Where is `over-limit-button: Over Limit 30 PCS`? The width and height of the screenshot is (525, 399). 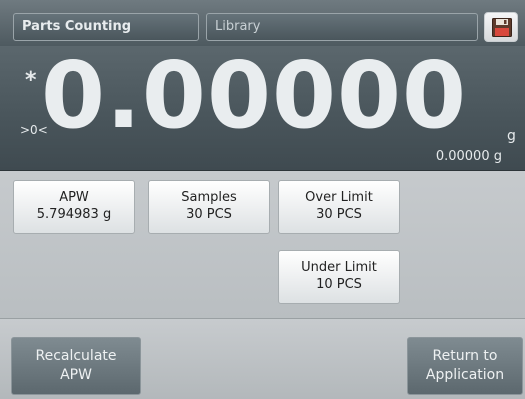
over-limit-button: Over Limit 30 PCS is located at coordinates (339, 207).